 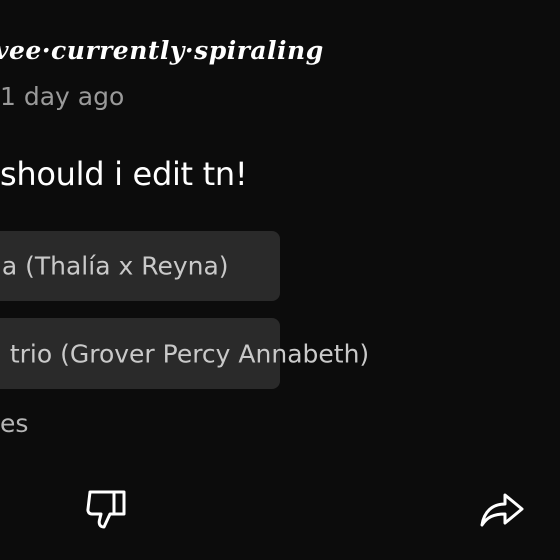 I want to click on poll-option-label: g trio (Grover Percy Annabeth), so click(x=185, y=353).